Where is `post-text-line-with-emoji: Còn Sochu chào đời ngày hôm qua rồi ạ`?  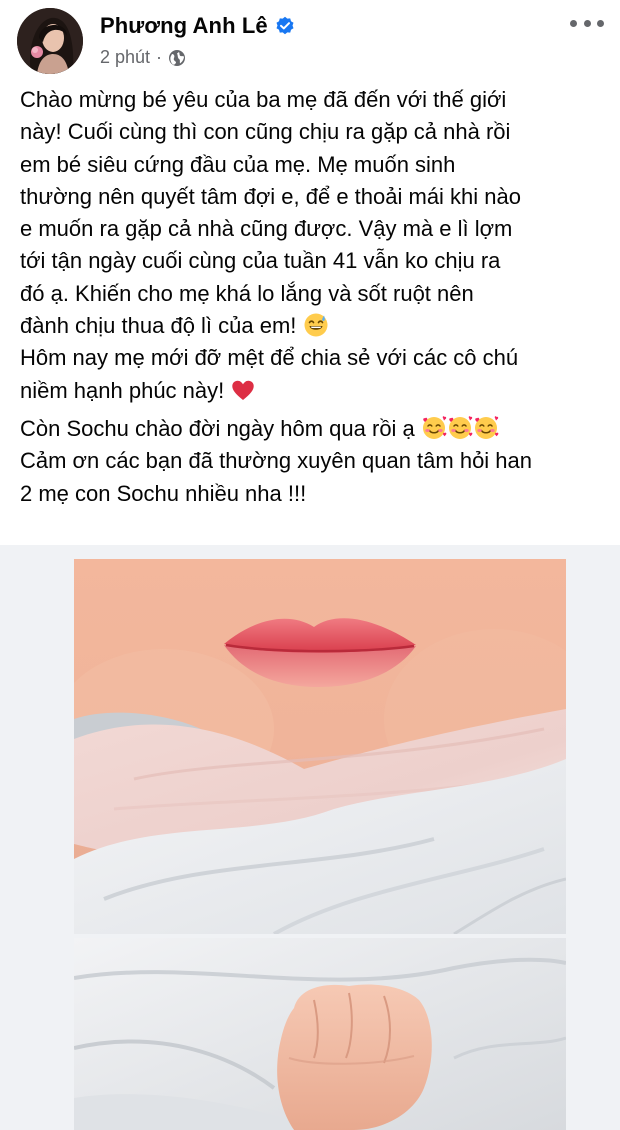
post-text-line-with-emoji: Còn Sochu chào đời ngày hôm qua rồi ạ is located at coordinates (315, 429).